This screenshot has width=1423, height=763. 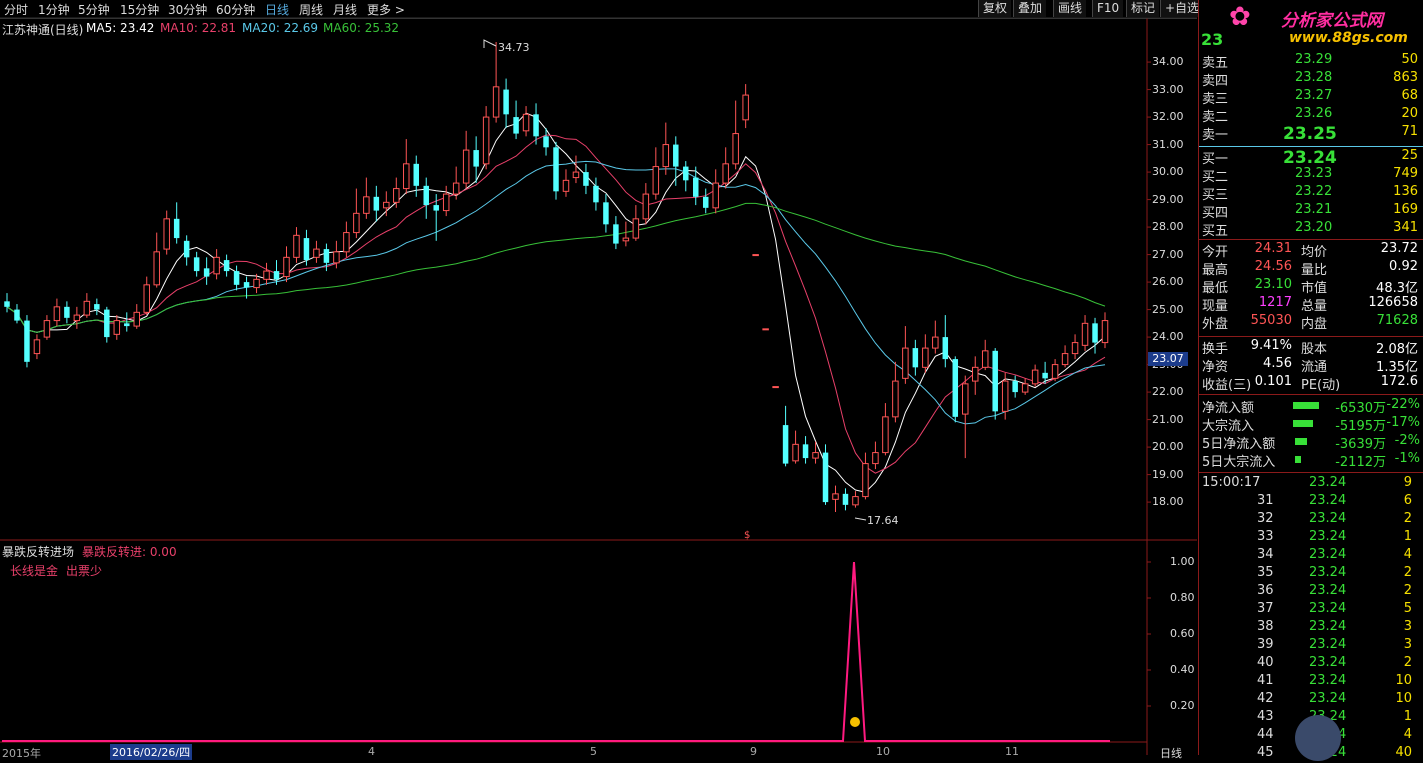 I want to click on stat-label: 净资, so click(x=1215, y=367).